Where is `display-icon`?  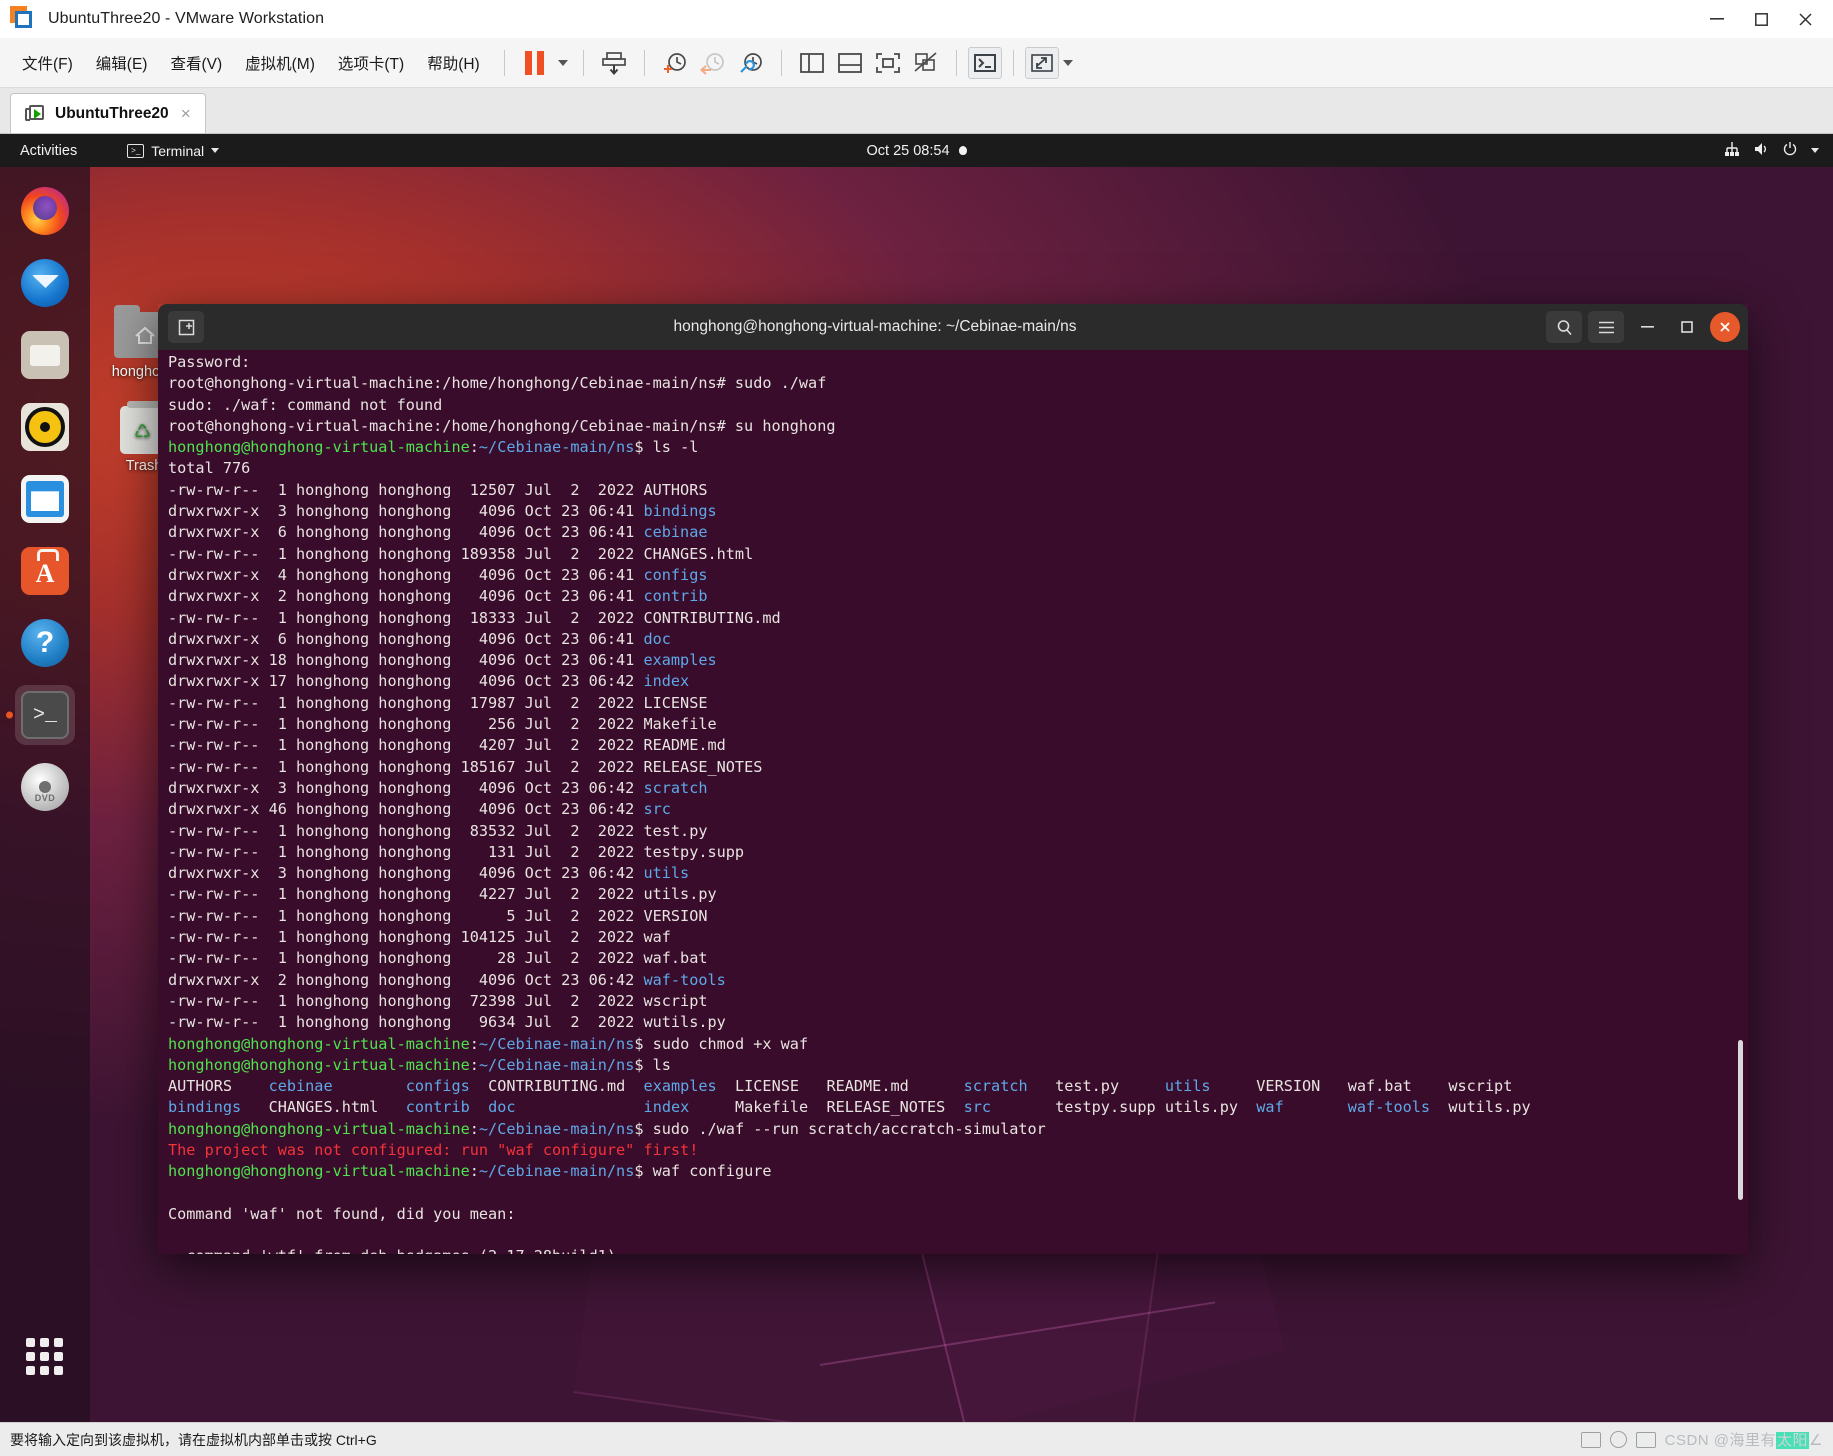 display-icon is located at coordinates (1590, 1439).